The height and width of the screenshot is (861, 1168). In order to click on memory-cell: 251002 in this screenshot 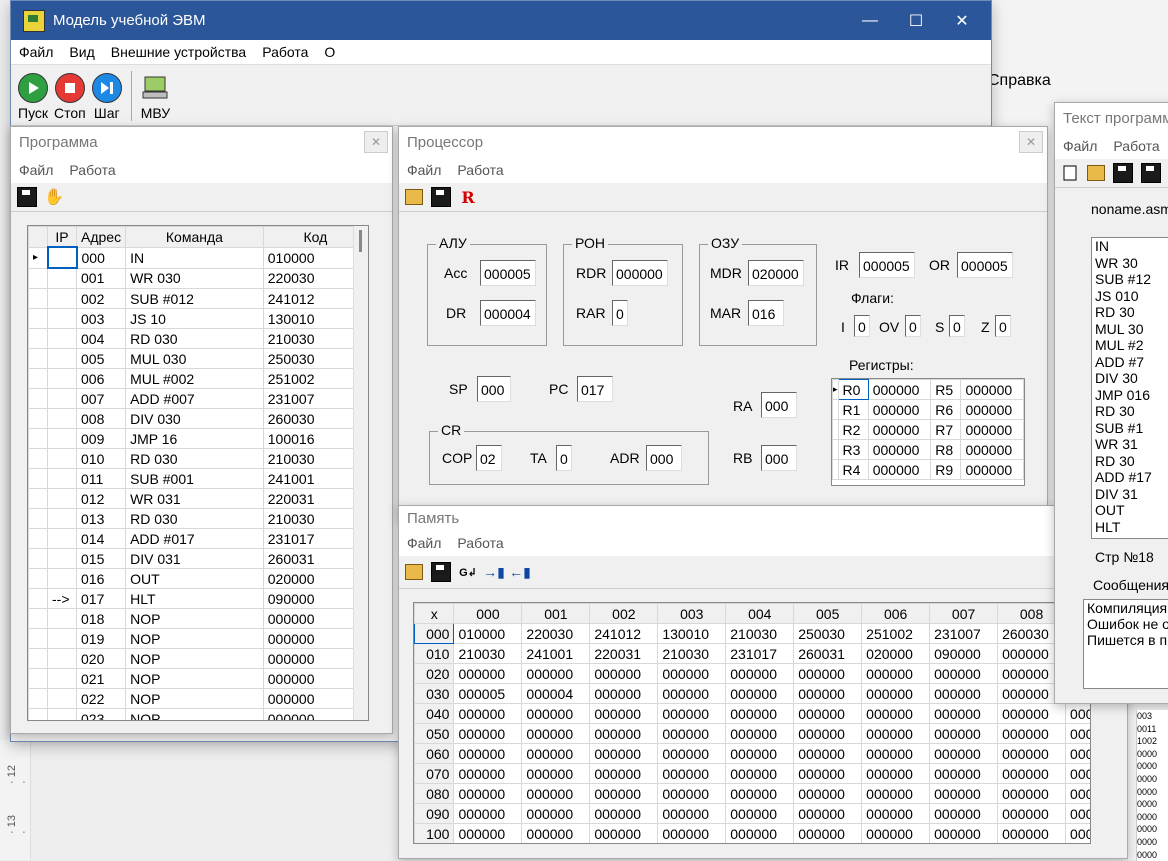, I will do `click(896, 633)`.